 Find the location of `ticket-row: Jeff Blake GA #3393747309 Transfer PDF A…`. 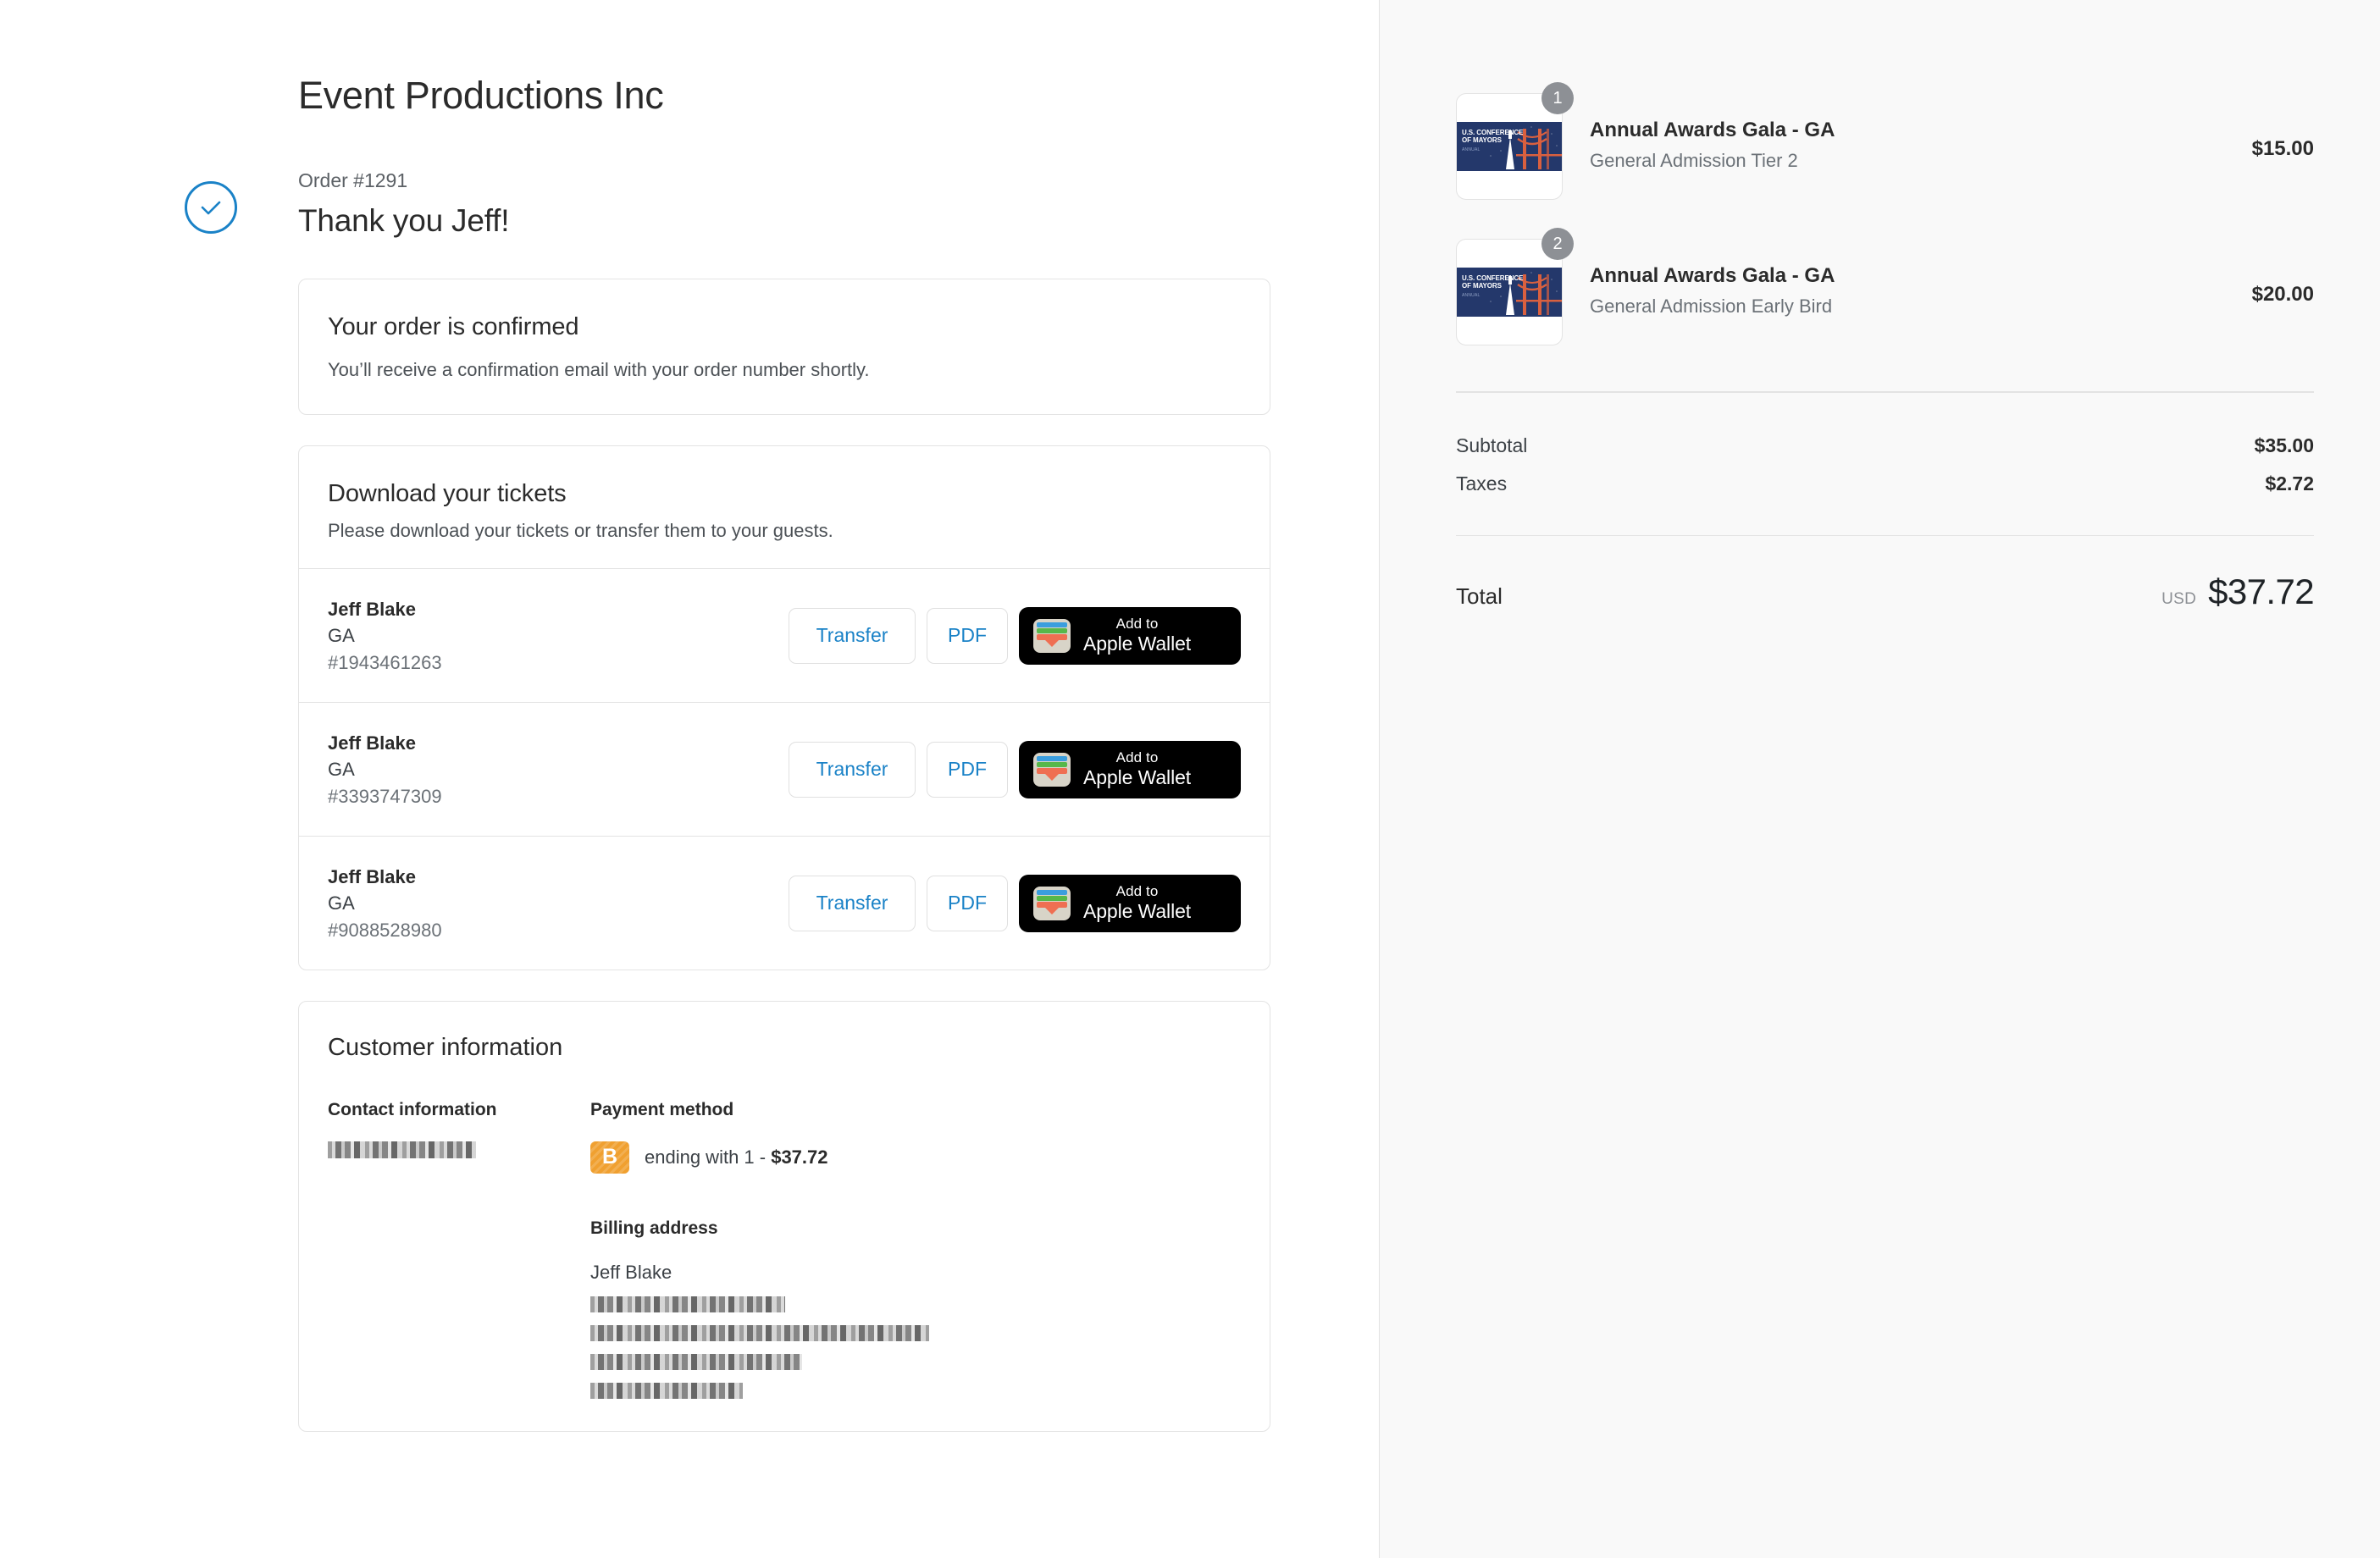

ticket-row: Jeff Blake GA #3393747309 Transfer PDF A… is located at coordinates (784, 769).